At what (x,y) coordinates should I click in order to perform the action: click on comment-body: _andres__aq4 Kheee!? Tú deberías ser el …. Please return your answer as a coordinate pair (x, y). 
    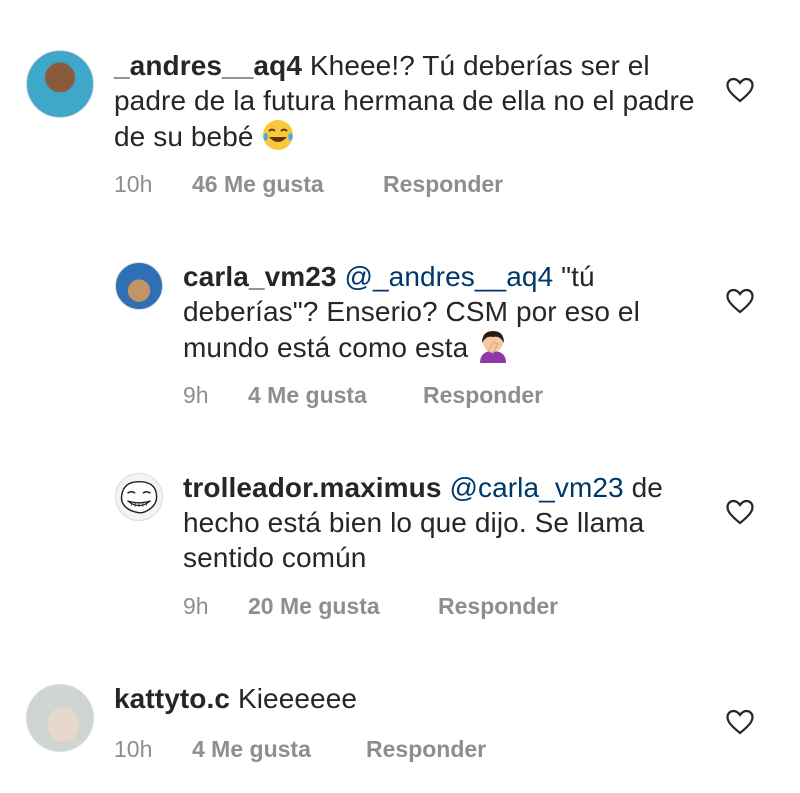
    Looking at the image, I should click on (409, 101).